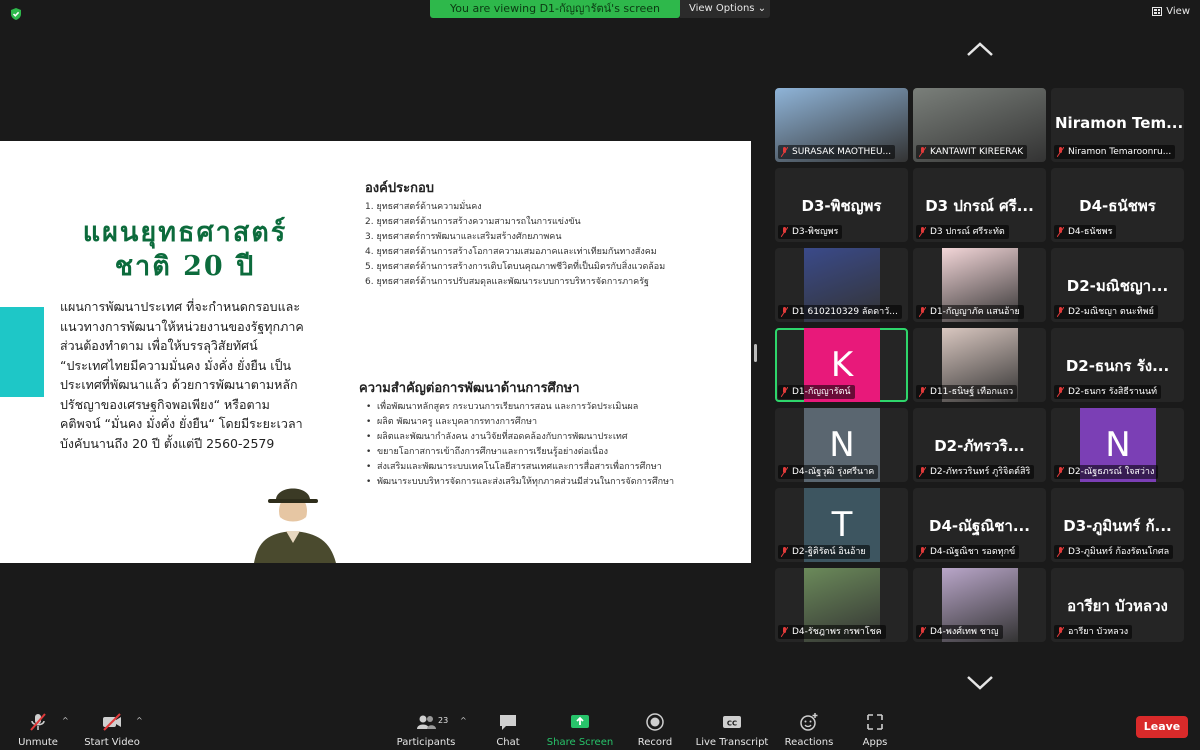  What do you see at coordinates (977, 152) in the screenshot?
I see `participant-name: KANTAWIT KIREERAK` at bounding box center [977, 152].